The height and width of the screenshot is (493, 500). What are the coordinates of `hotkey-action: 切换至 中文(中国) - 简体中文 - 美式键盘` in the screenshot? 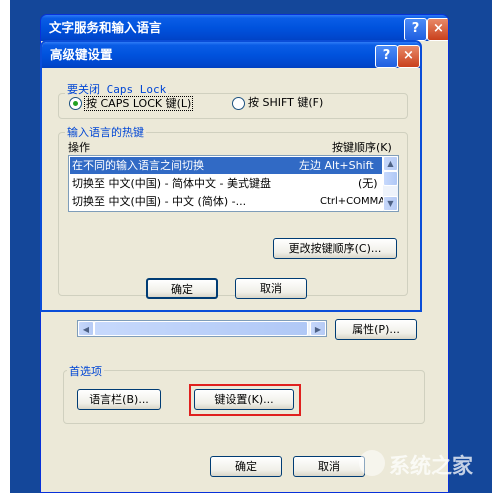 It's located at (172, 183).